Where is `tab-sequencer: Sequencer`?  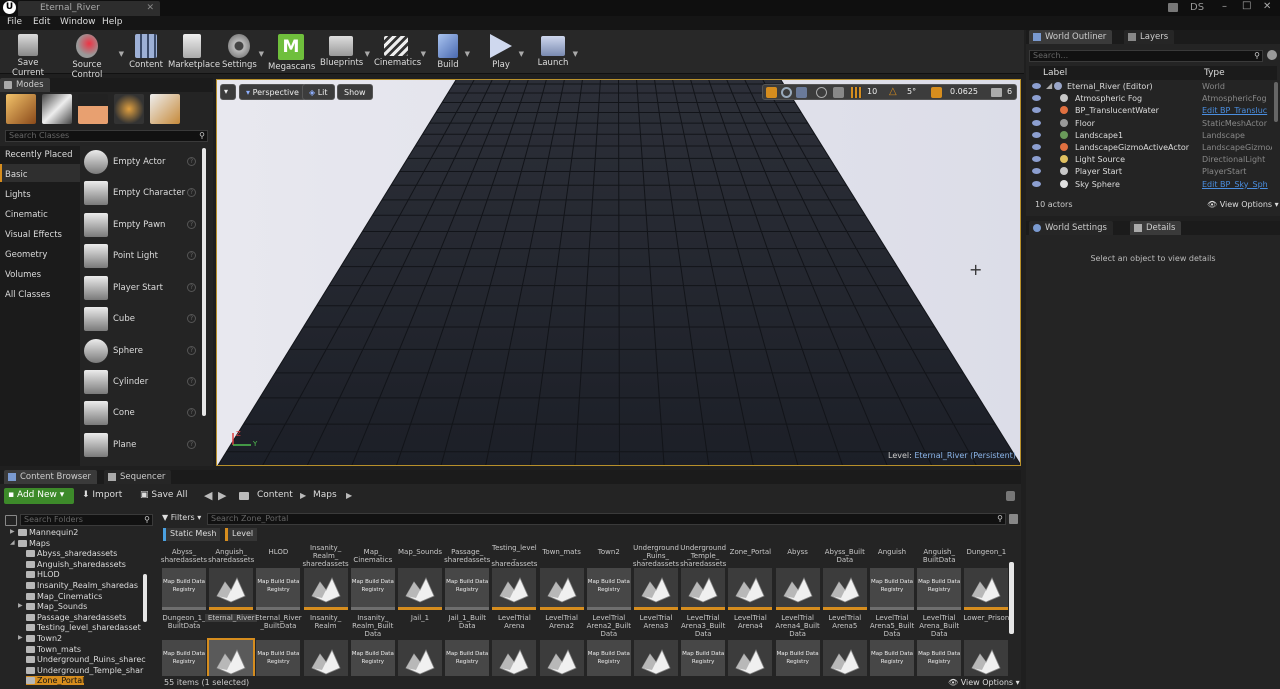
tab-sequencer: Sequencer is located at coordinates (138, 477).